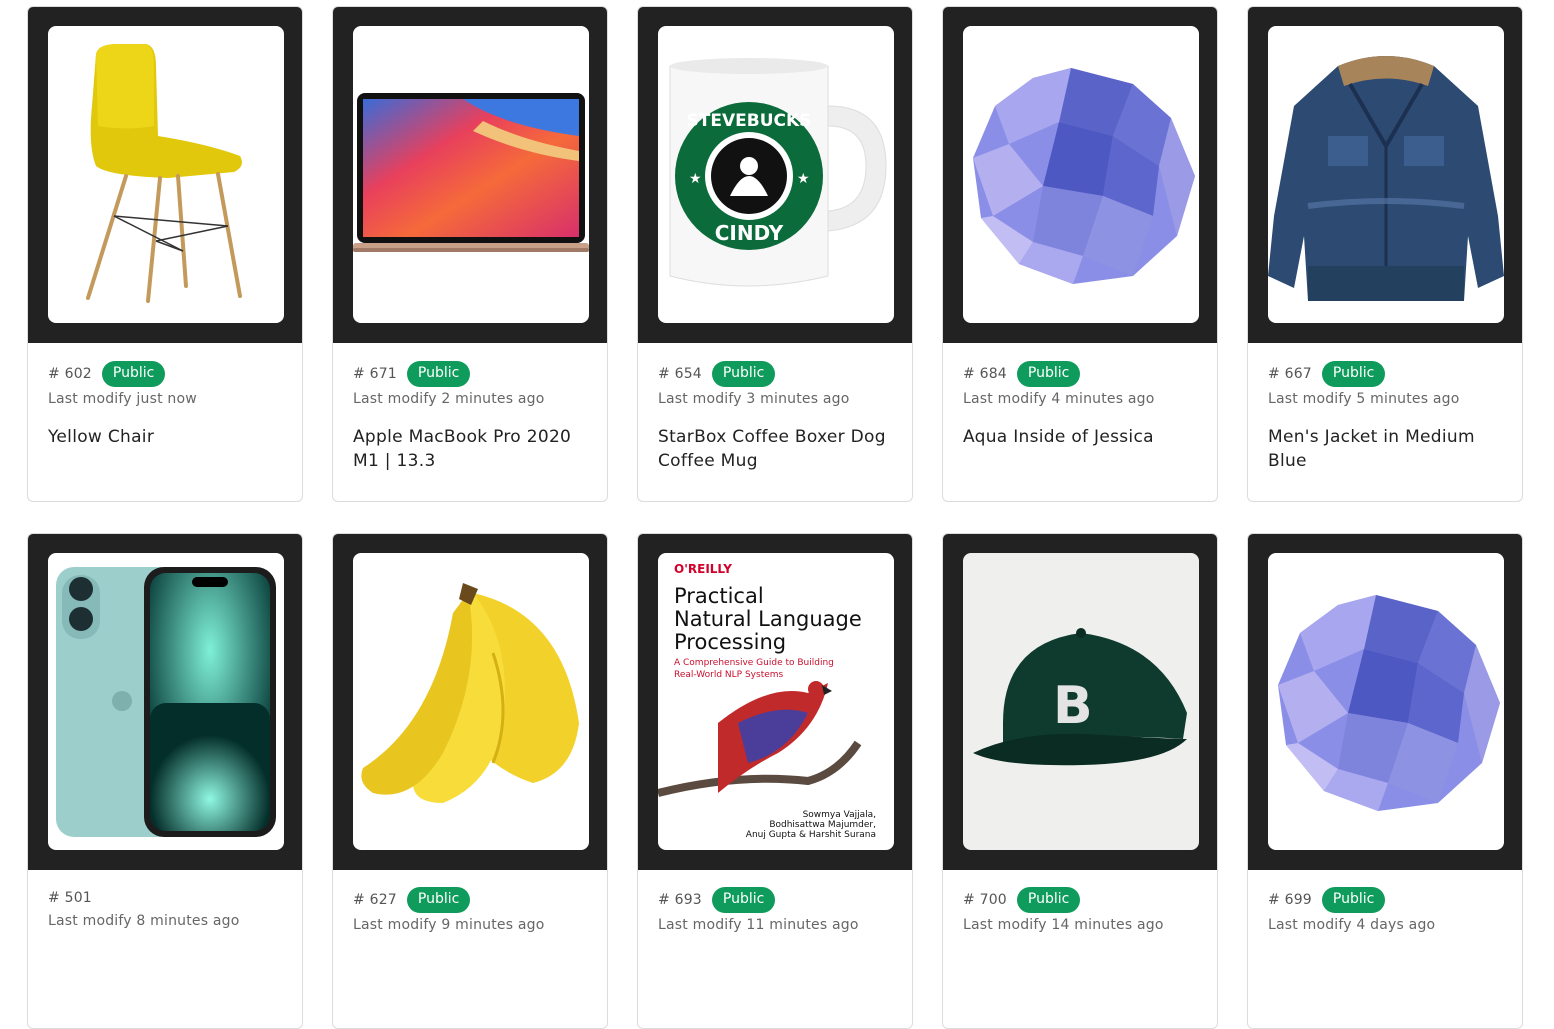 Image resolution: width=1554 pixels, height=1029 pixels. I want to click on product-card: # 699 Public Last modify 4 days ago, so click(1385, 781).